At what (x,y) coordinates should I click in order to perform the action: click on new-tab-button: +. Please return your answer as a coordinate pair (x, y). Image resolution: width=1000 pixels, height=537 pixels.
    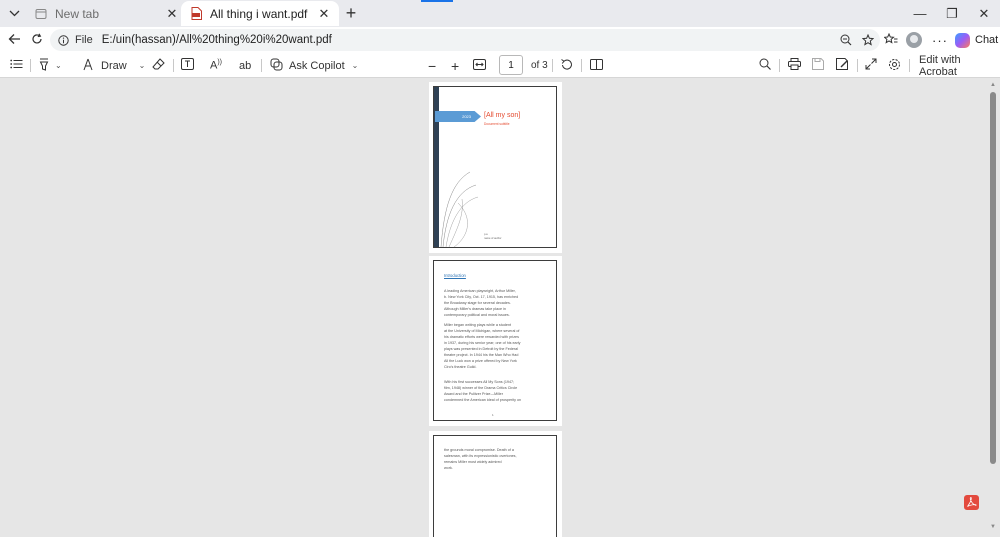
    Looking at the image, I should click on (351, 12).